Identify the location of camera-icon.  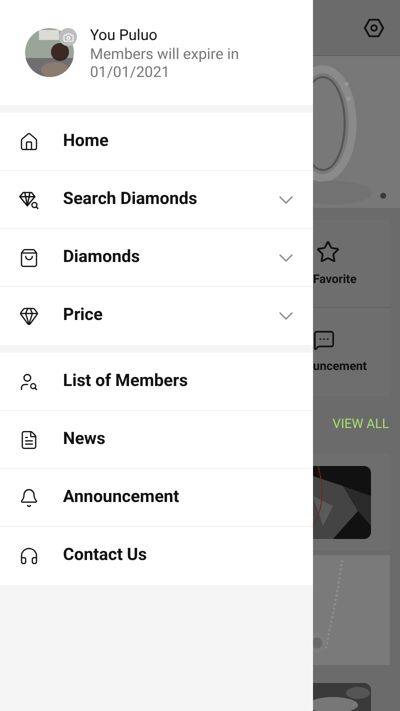
(68, 37).